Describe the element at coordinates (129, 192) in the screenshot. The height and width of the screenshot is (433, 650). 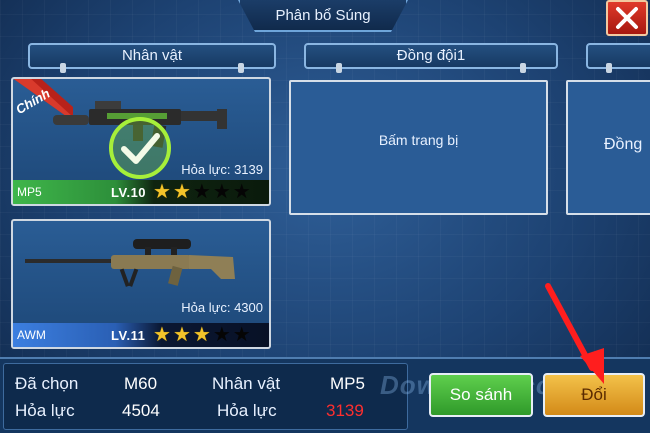
I see `weapon-level: LV.10` at that location.